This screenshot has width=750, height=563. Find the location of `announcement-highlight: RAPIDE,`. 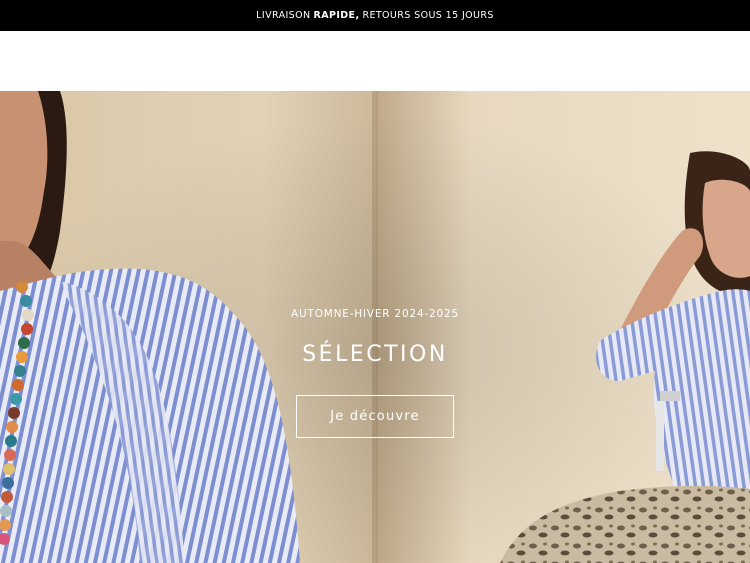

announcement-highlight: RAPIDE, is located at coordinates (336, 15).